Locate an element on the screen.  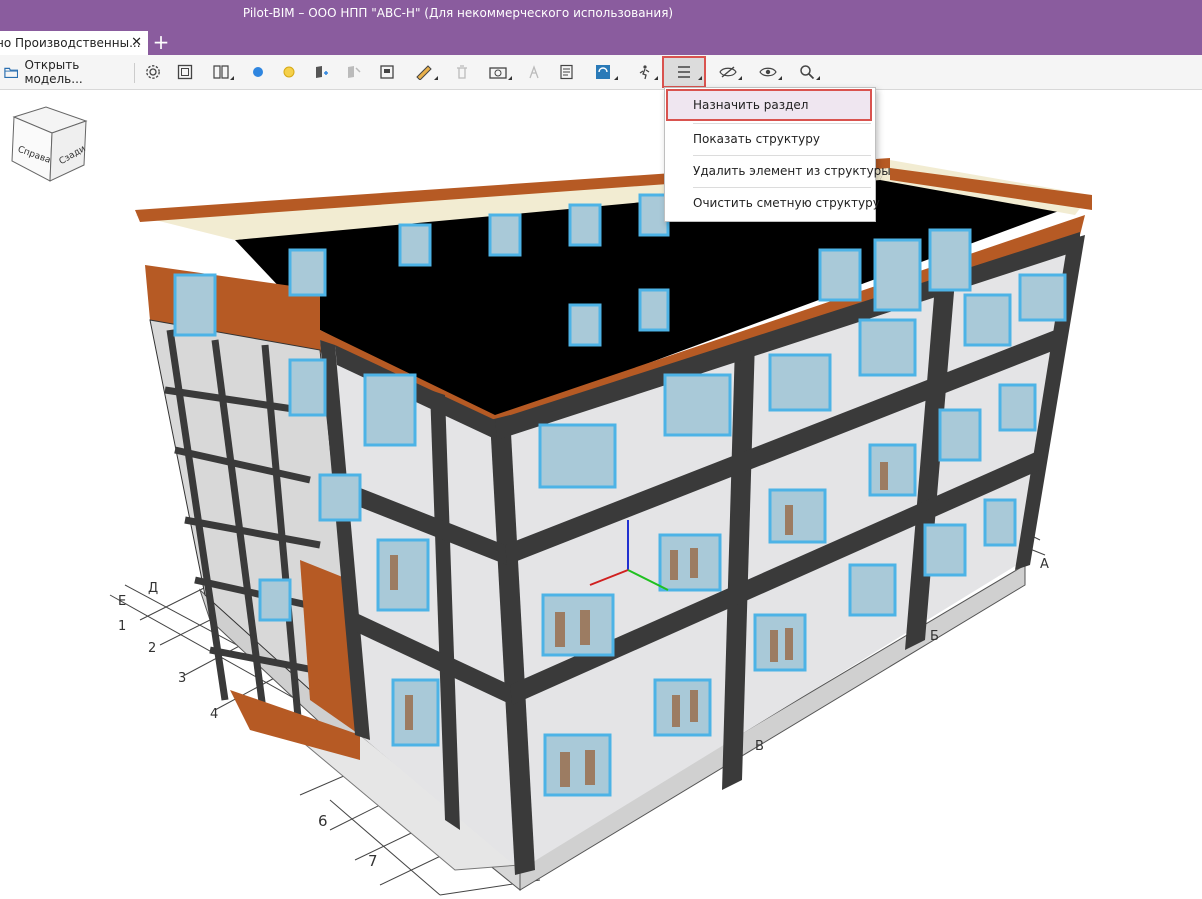
yellow-marker-button is located at coordinates (289, 72).